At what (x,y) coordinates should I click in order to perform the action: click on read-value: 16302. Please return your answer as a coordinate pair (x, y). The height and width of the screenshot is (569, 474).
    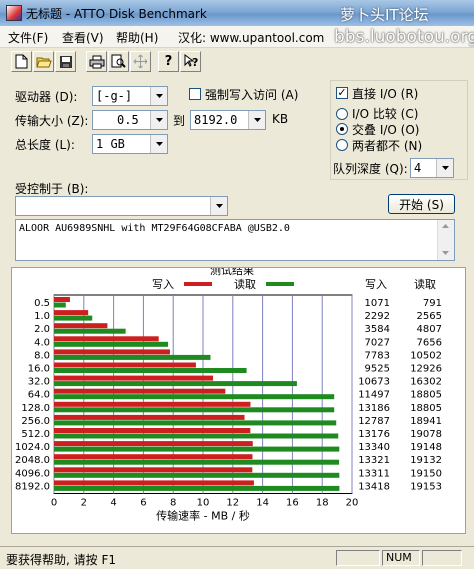
    Looking at the image, I should click on (426, 382).